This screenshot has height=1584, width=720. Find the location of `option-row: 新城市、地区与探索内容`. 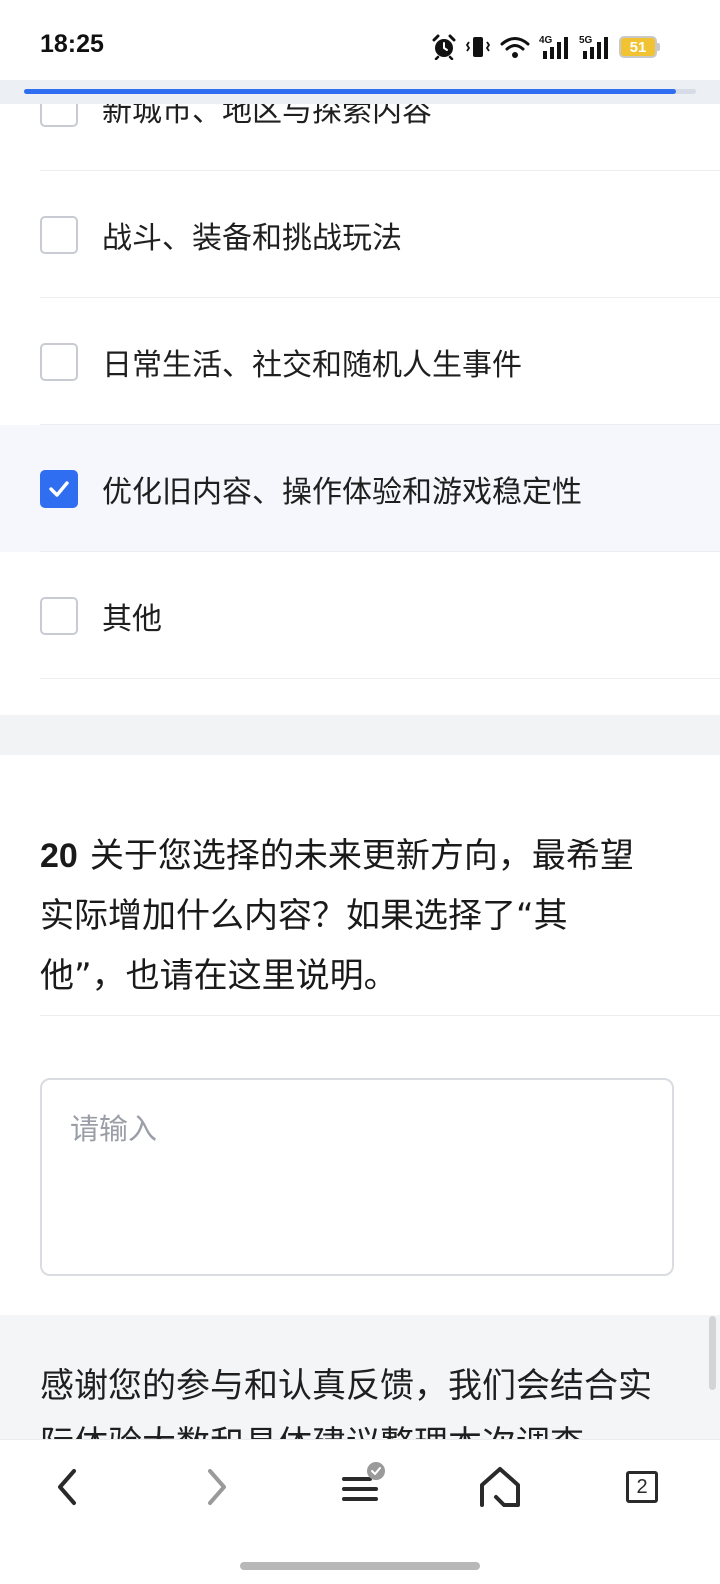

option-row: 新城市、地区与探索内容 is located at coordinates (360, 137).